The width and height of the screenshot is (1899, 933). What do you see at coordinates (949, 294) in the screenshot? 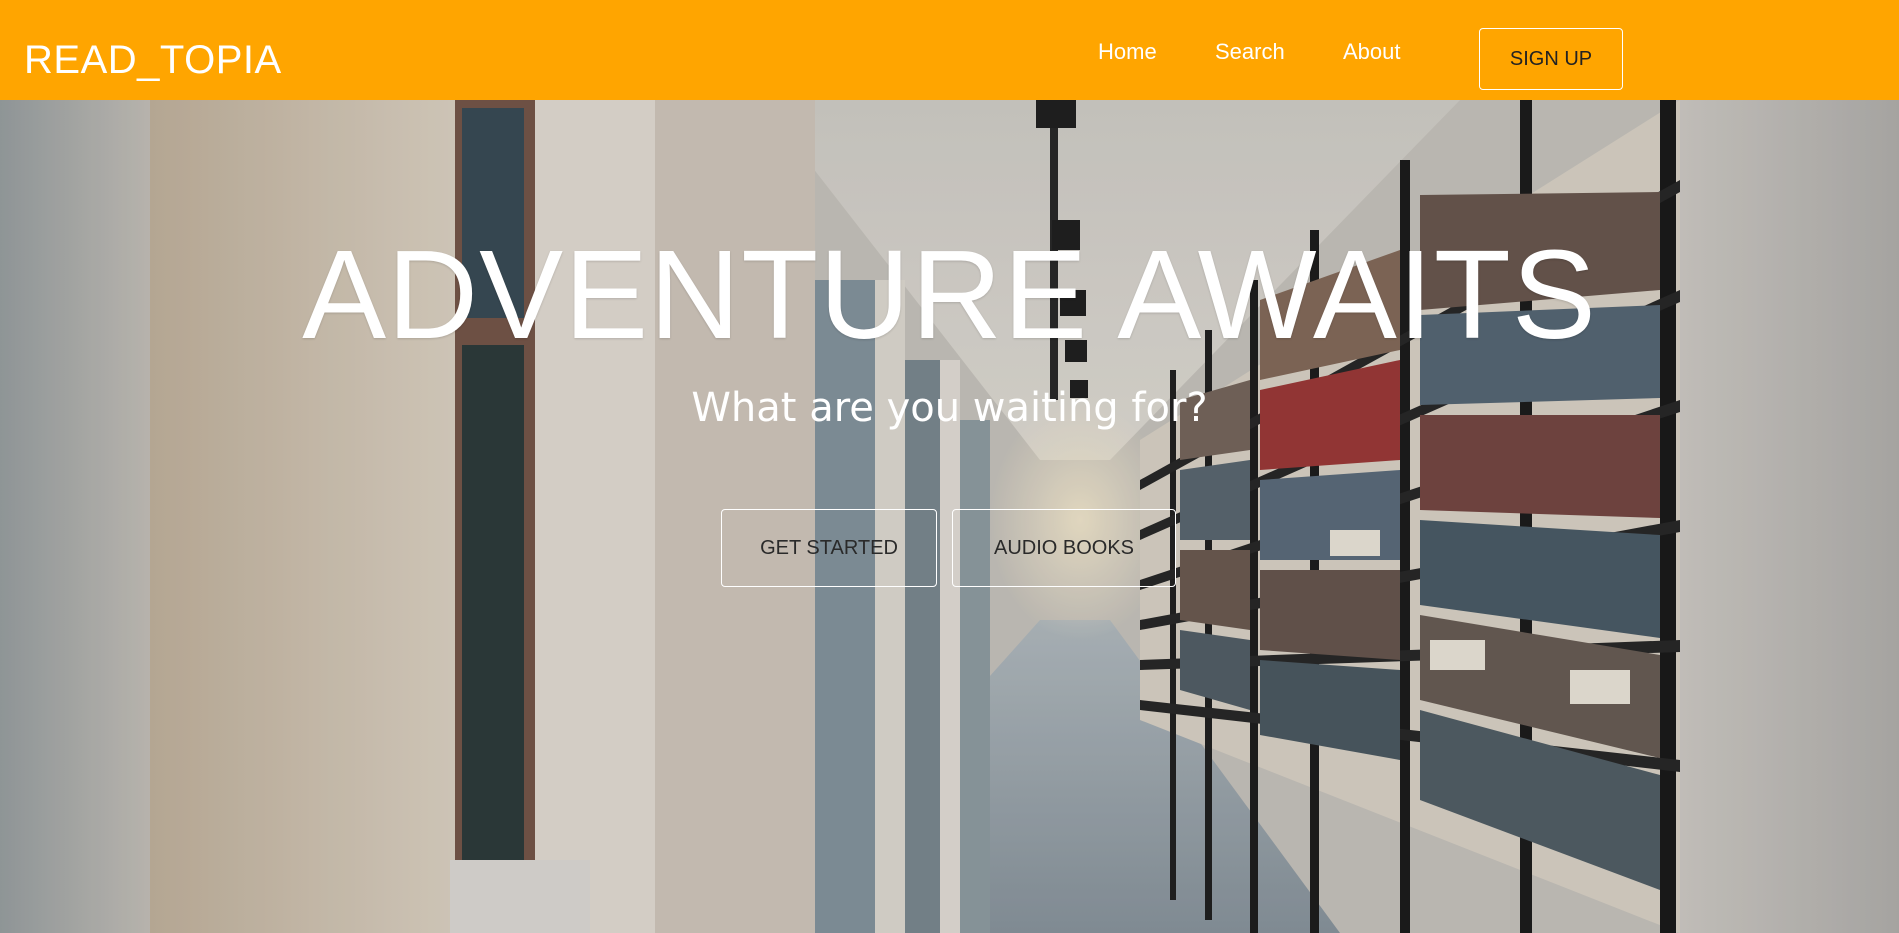
I see `hero-headline: ADVENTURE AWAITS` at bounding box center [949, 294].